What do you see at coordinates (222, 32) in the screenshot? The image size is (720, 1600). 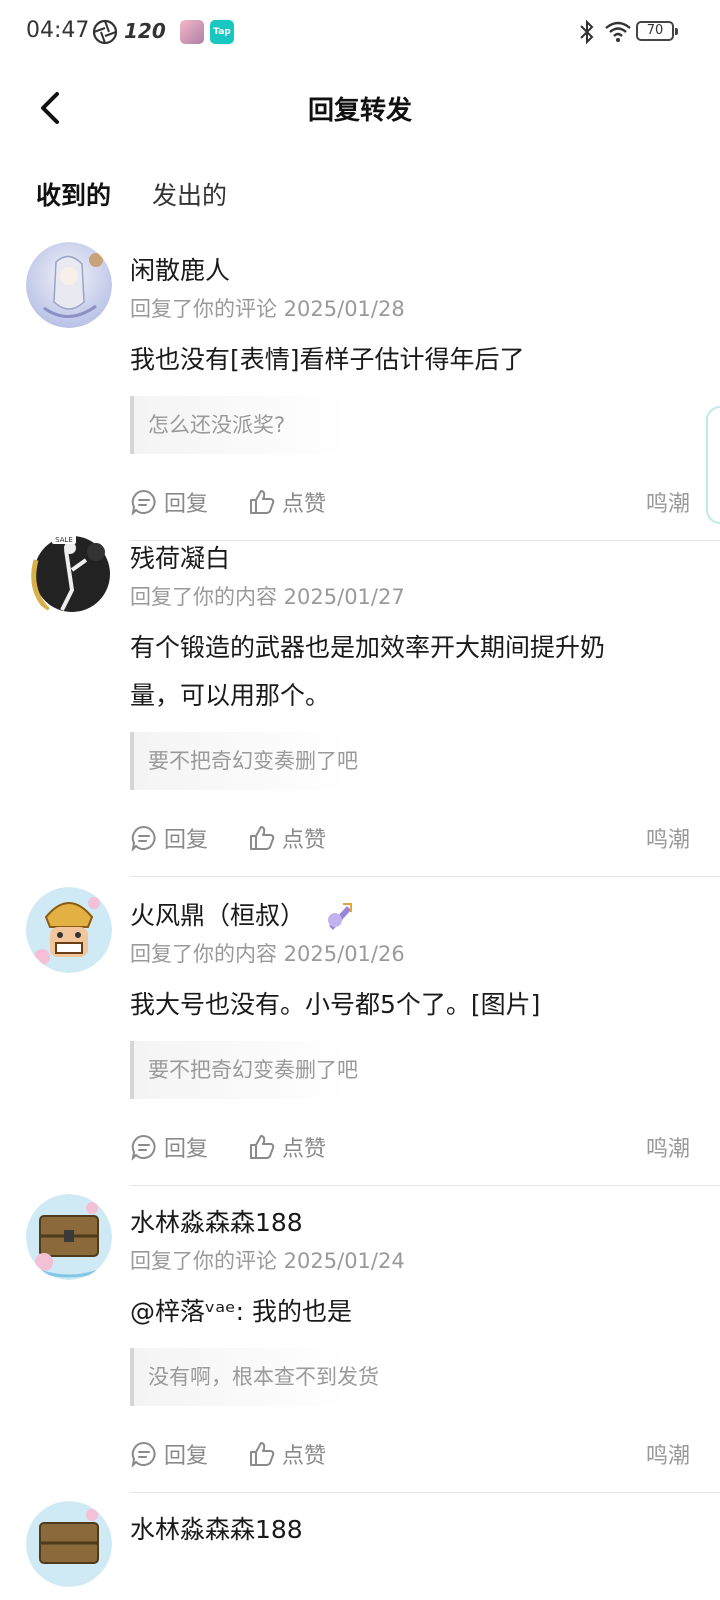 I see `taptap-app-icon: Tap` at bounding box center [222, 32].